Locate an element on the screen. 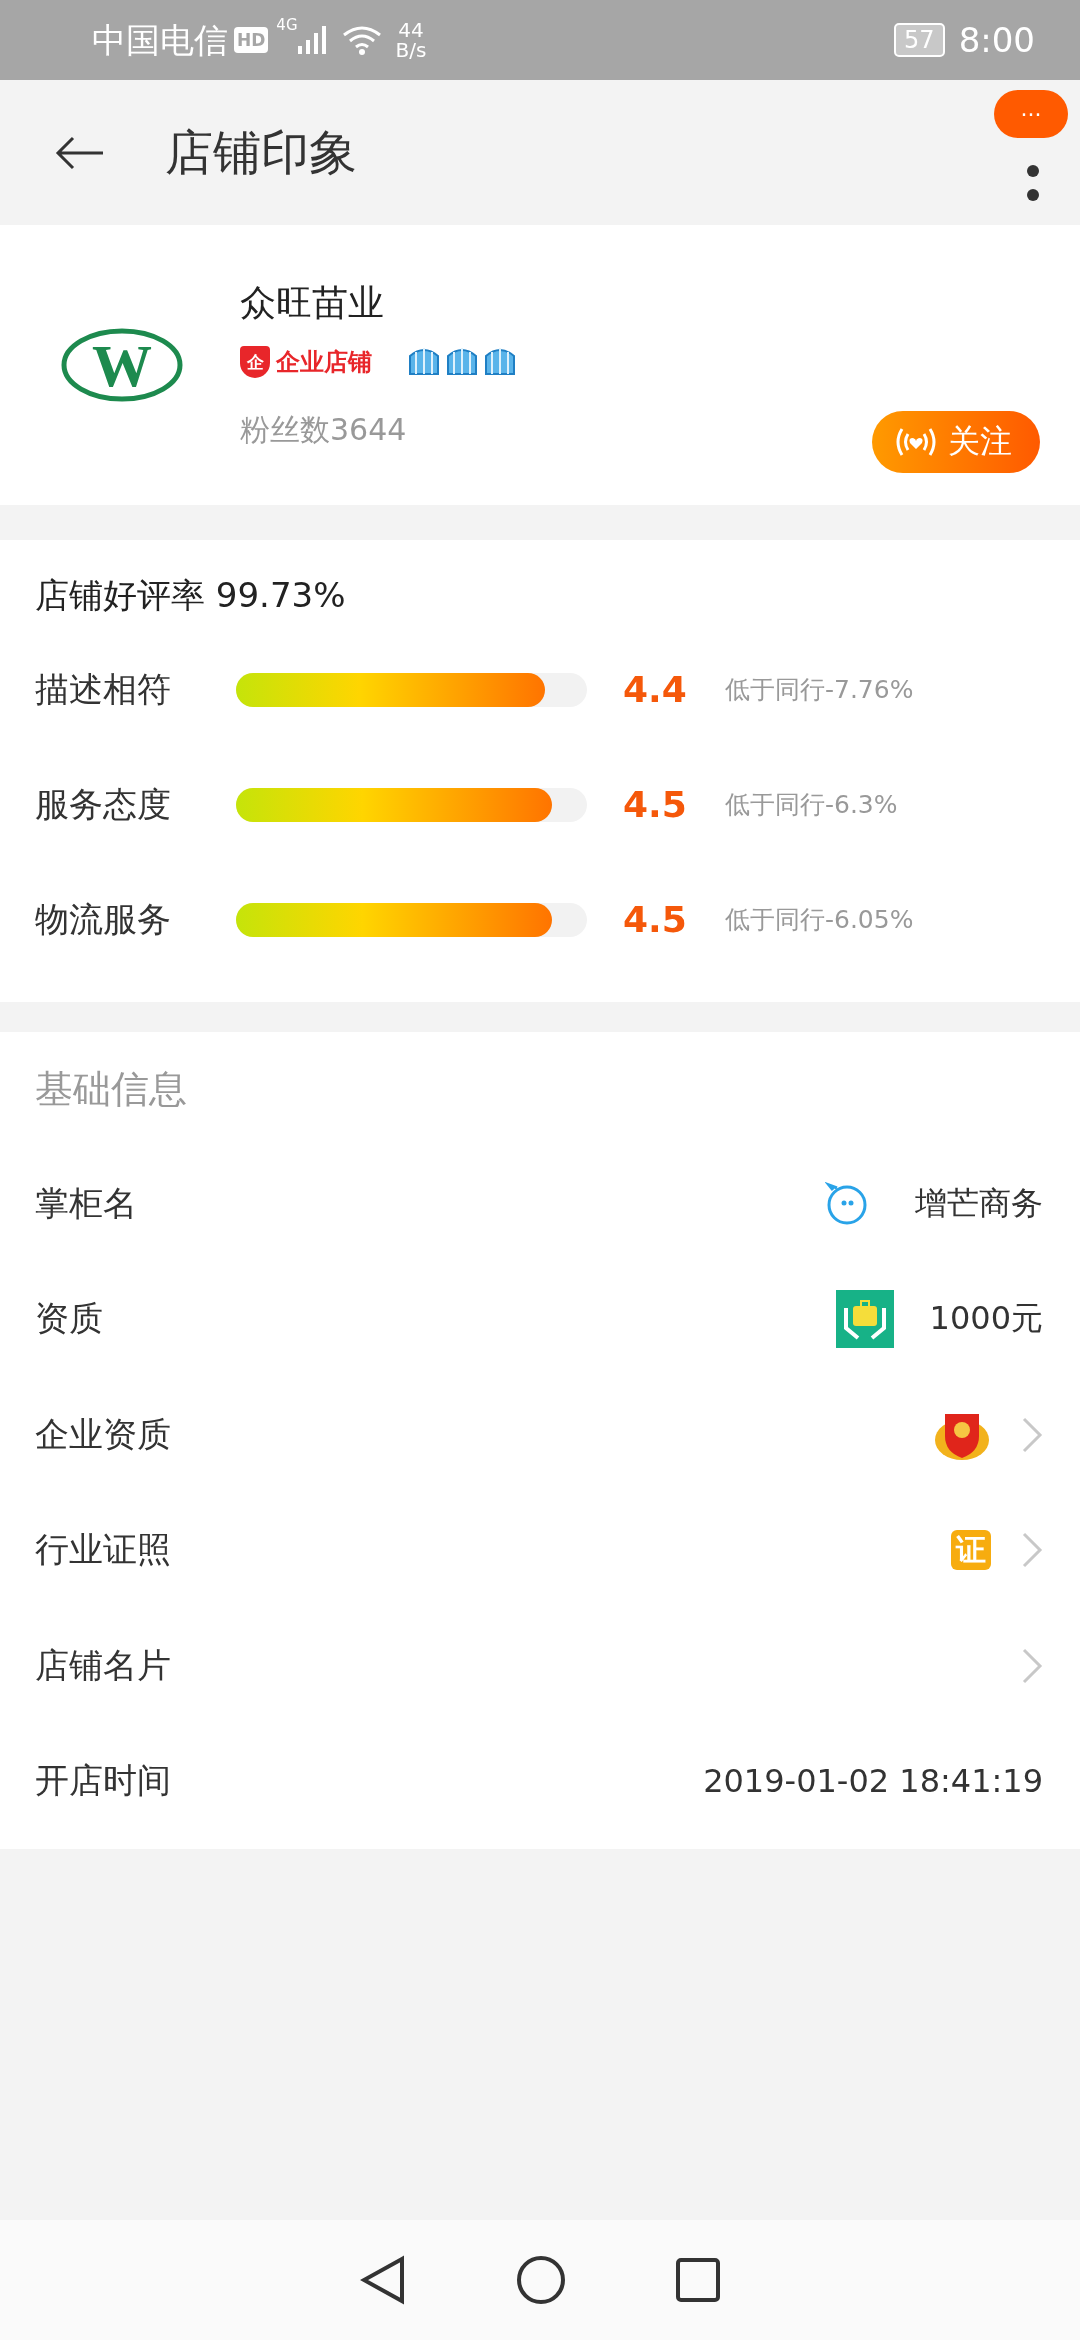 The height and width of the screenshot is (2340, 1080). back-nav-icon is located at coordinates (383, 2280).